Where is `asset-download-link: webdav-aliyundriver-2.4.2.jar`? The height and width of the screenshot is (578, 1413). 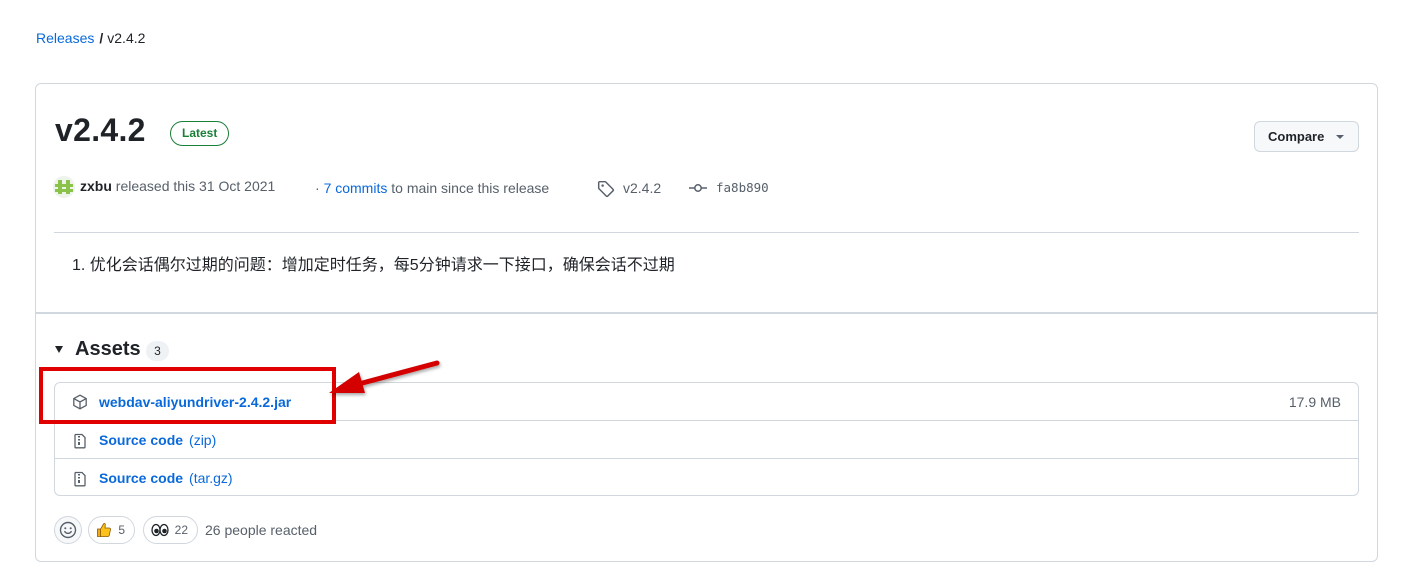 asset-download-link: webdav-aliyundriver-2.4.2.jar is located at coordinates (195, 402).